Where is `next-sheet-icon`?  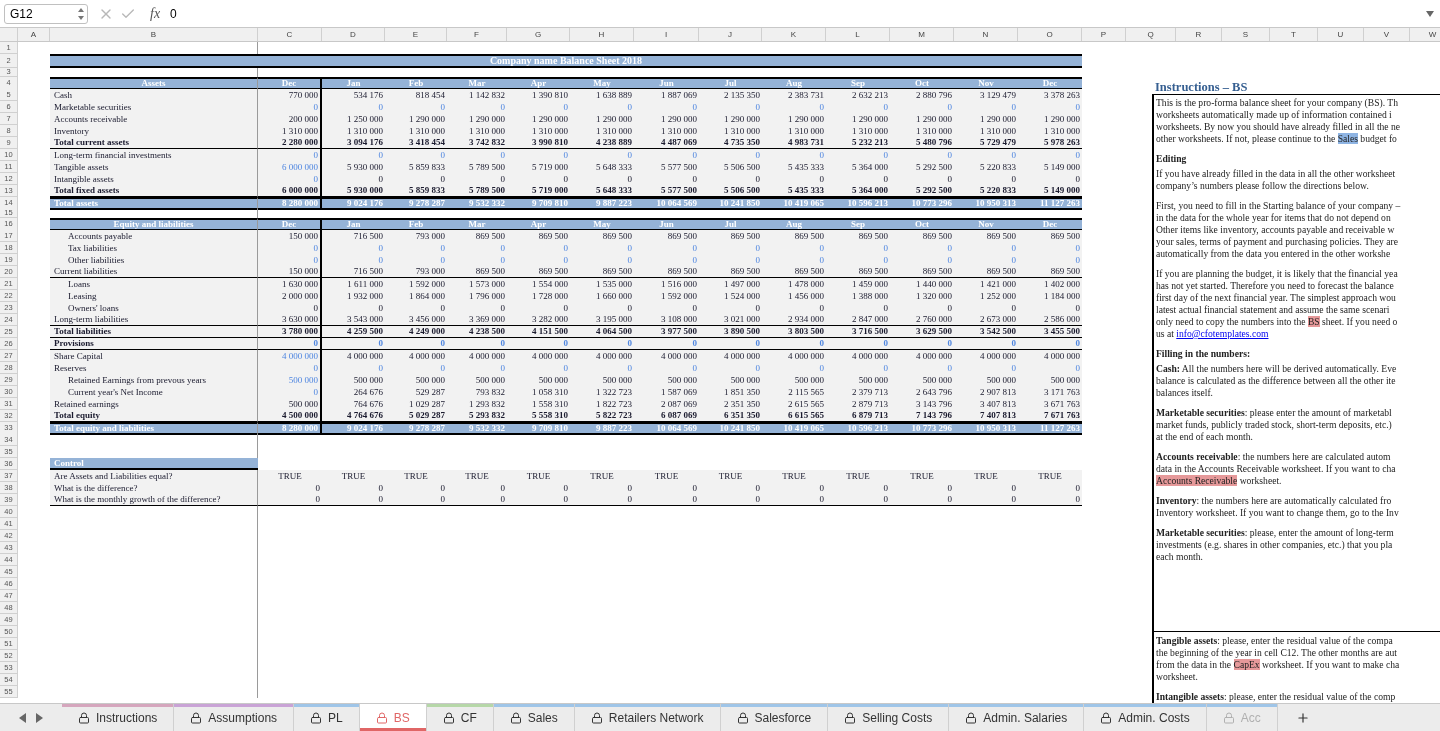
next-sheet-icon is located at coordinates (39, 717).